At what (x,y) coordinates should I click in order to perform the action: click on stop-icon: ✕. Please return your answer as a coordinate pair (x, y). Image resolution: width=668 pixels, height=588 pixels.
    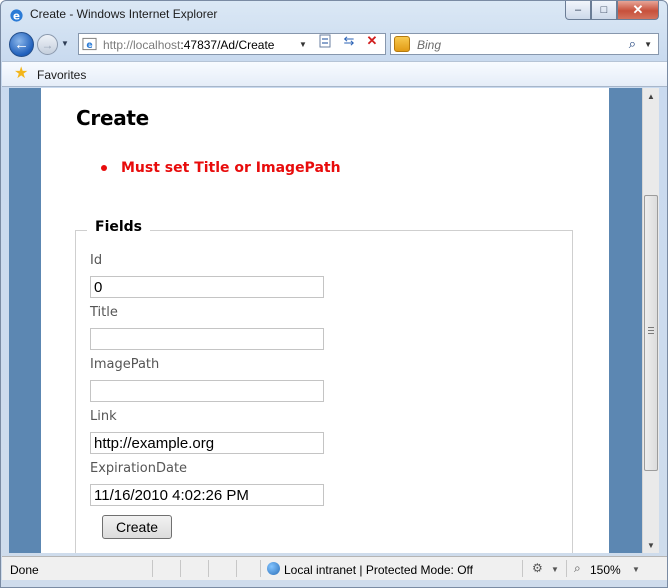
    Looking at the image, I should click on (372, 40).